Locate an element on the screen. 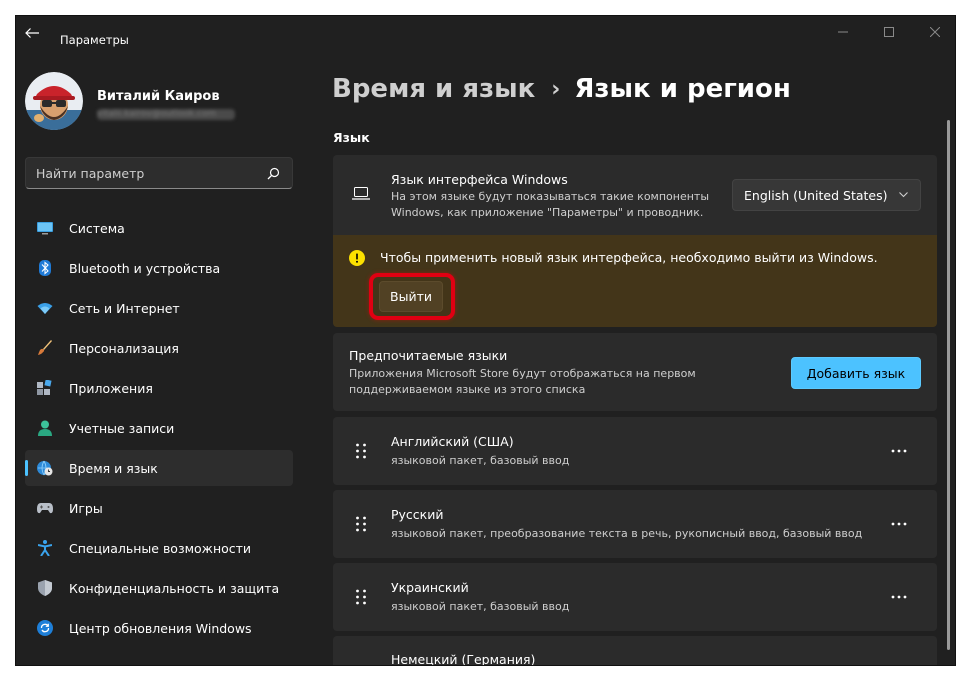  shield-icon is located at coordinates (45, 588).